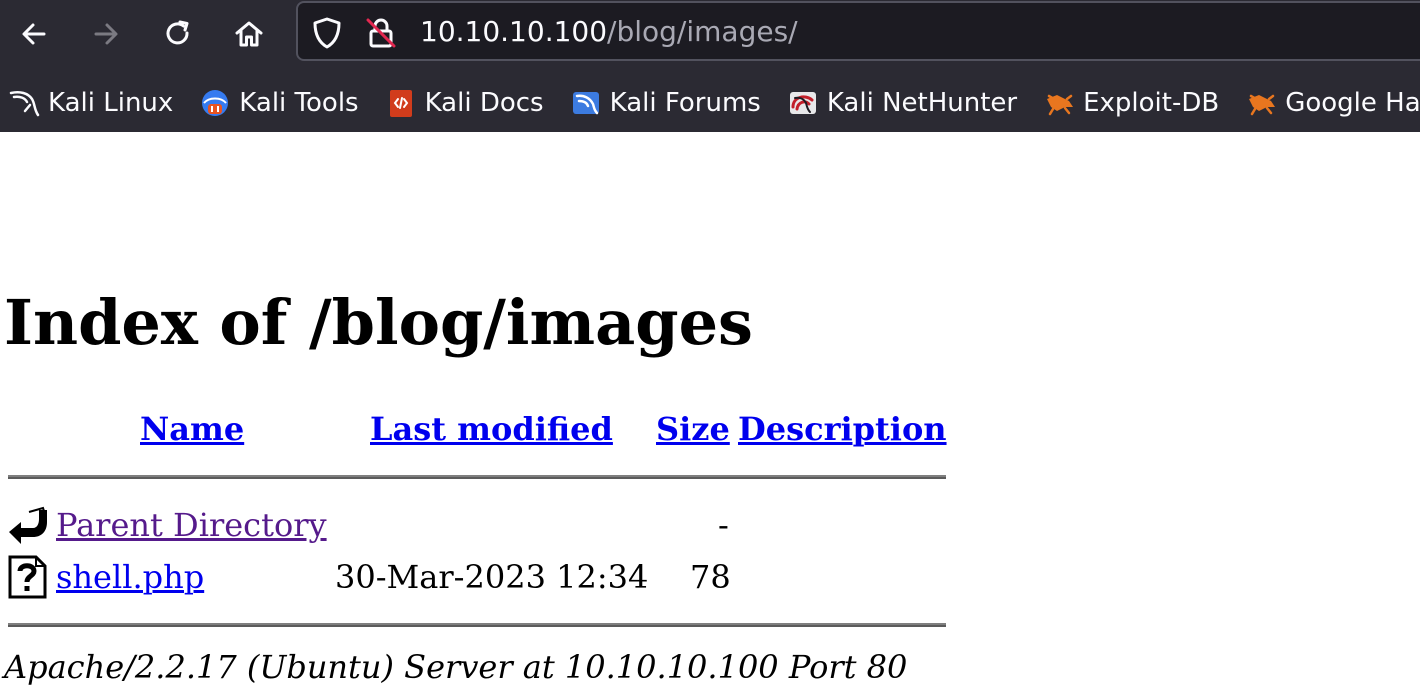 The image size is (1420, 686). Describe the element at coordinates (842, 429) in the screenshot. I see `column-header-description: Description` at that location.